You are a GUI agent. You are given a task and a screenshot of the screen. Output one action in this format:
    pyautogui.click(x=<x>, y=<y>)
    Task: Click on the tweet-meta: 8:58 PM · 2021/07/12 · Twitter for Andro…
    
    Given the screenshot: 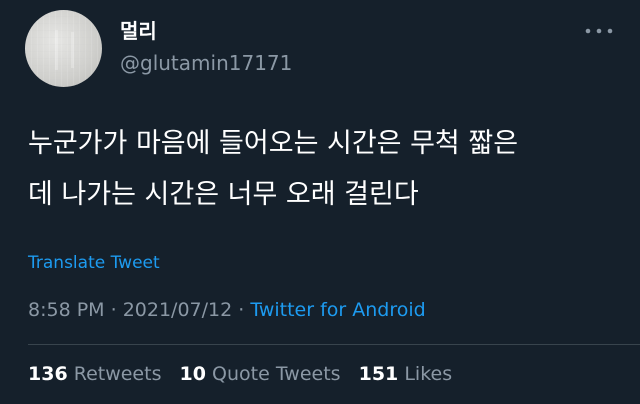 What is the action you would take?
    pyautogui.click(x=227, y=310)
    